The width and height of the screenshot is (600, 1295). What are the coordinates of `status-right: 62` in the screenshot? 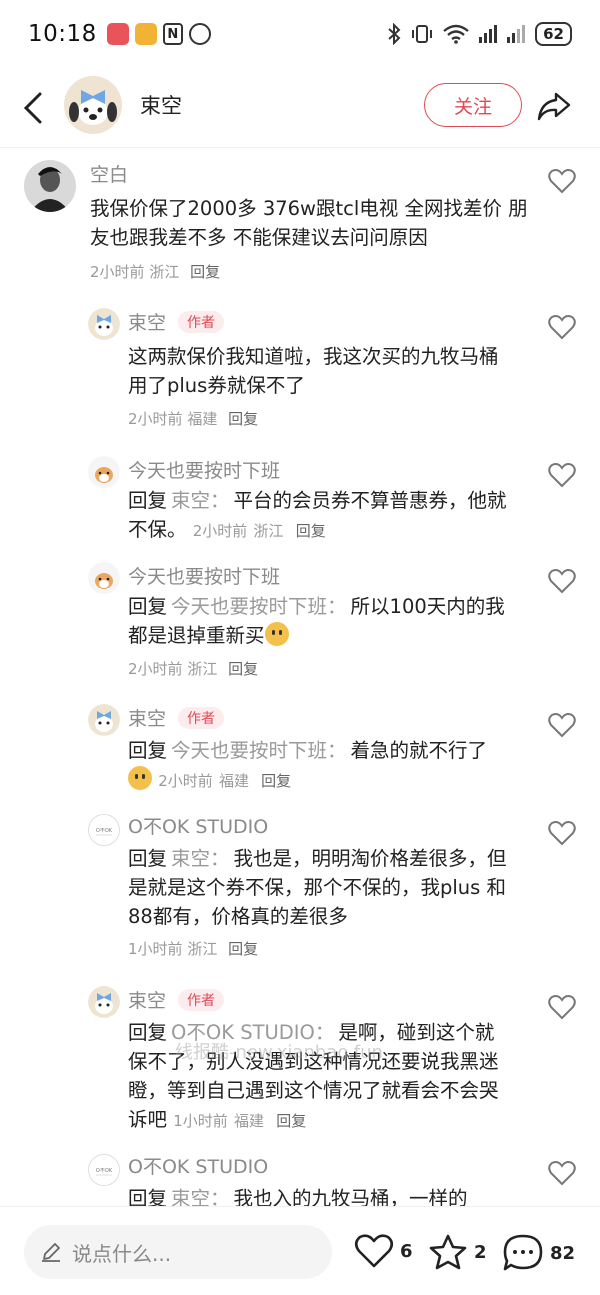 It's located at (479, 34).